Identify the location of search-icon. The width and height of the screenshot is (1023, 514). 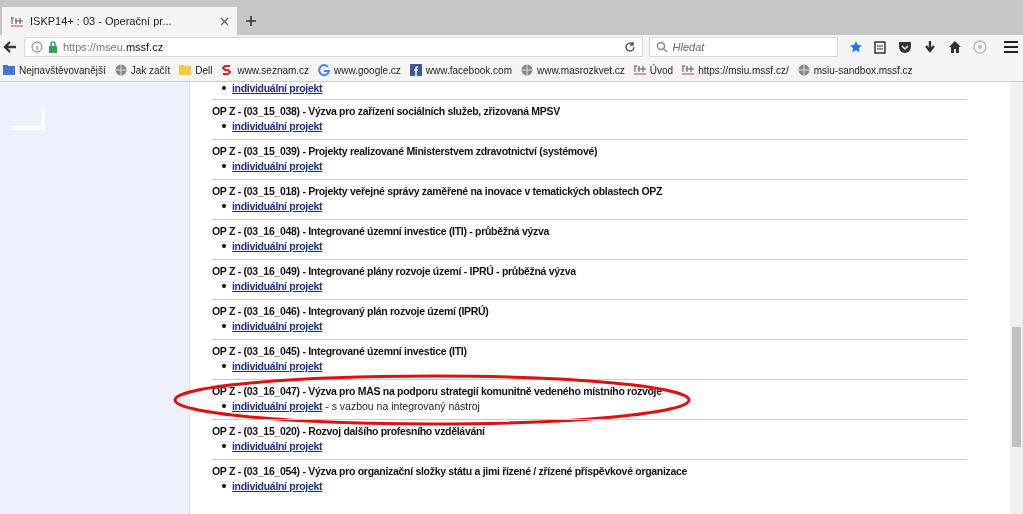
(661, 47).